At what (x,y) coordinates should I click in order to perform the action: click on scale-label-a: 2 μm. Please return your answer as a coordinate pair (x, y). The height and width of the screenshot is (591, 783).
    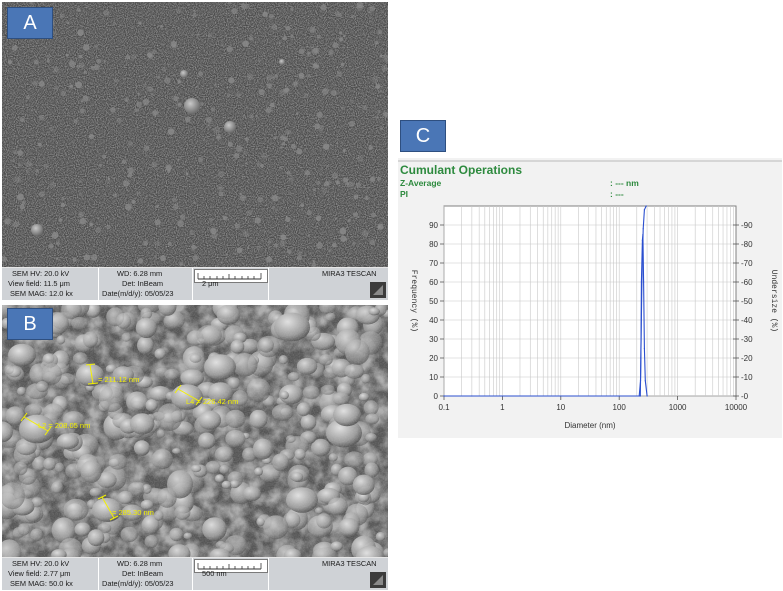
    Looking at the image, I should click on (210, 283).